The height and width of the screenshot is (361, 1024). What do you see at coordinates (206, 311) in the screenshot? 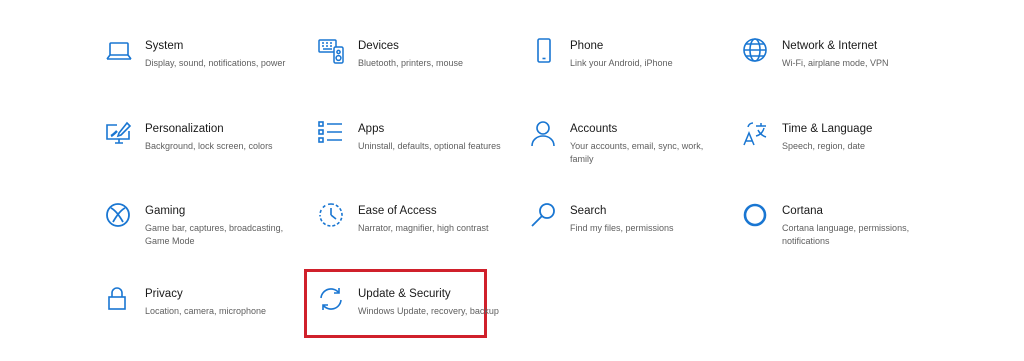
I see `tile-description: Location, camera, microphone` at bounding box center [206, 311].